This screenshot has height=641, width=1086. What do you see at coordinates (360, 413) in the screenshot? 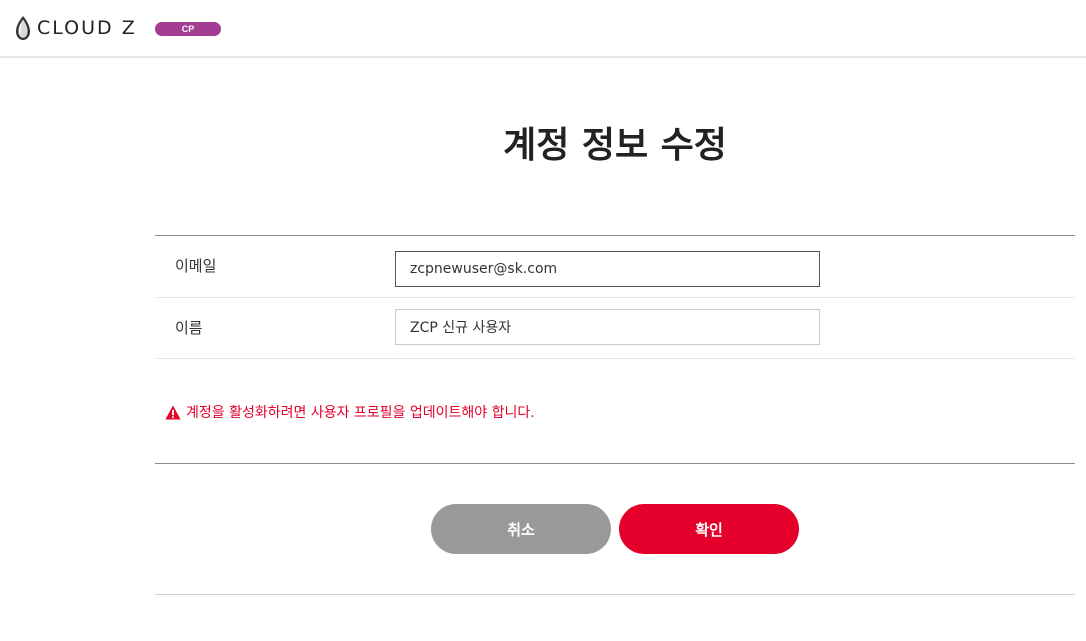
I see `warning-text: 계정을 활성화하려면 사용자 프로필을 업데이트해야 합니다.` at bounding box center [360, 413].